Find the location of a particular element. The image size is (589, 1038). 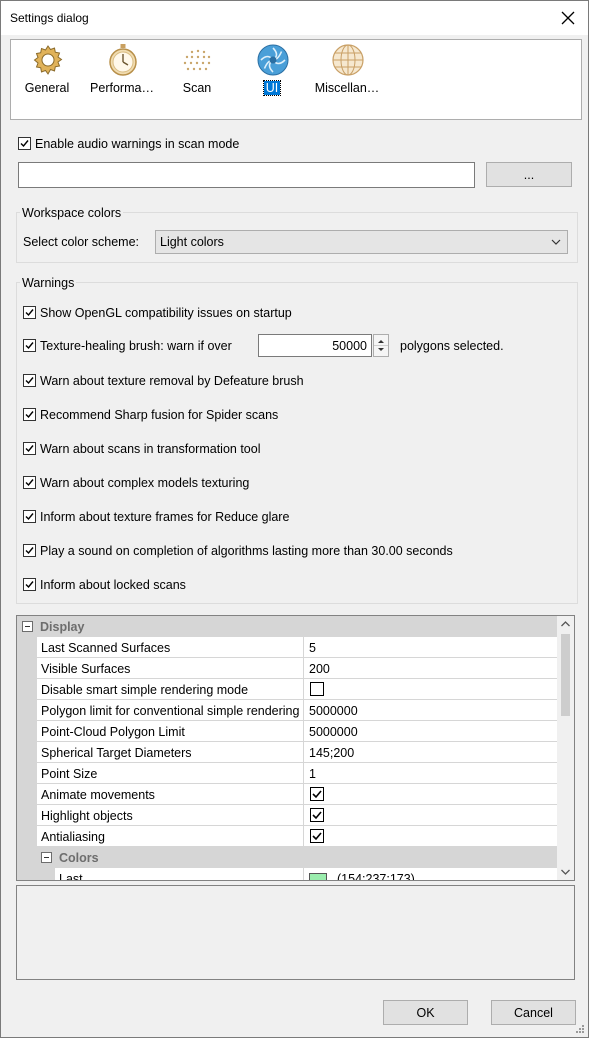

complex-texturing-warning-checkbox is located at coordinates (29, 482).